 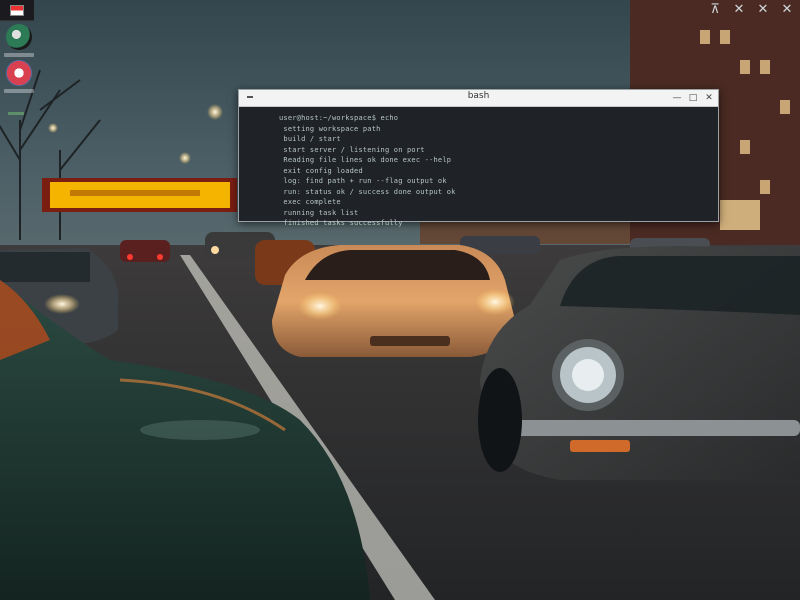 What do you see at coordinates (715, 10) in the screenshot?
I see `restore-icon: ⊼` at bounding box center [715, 10].